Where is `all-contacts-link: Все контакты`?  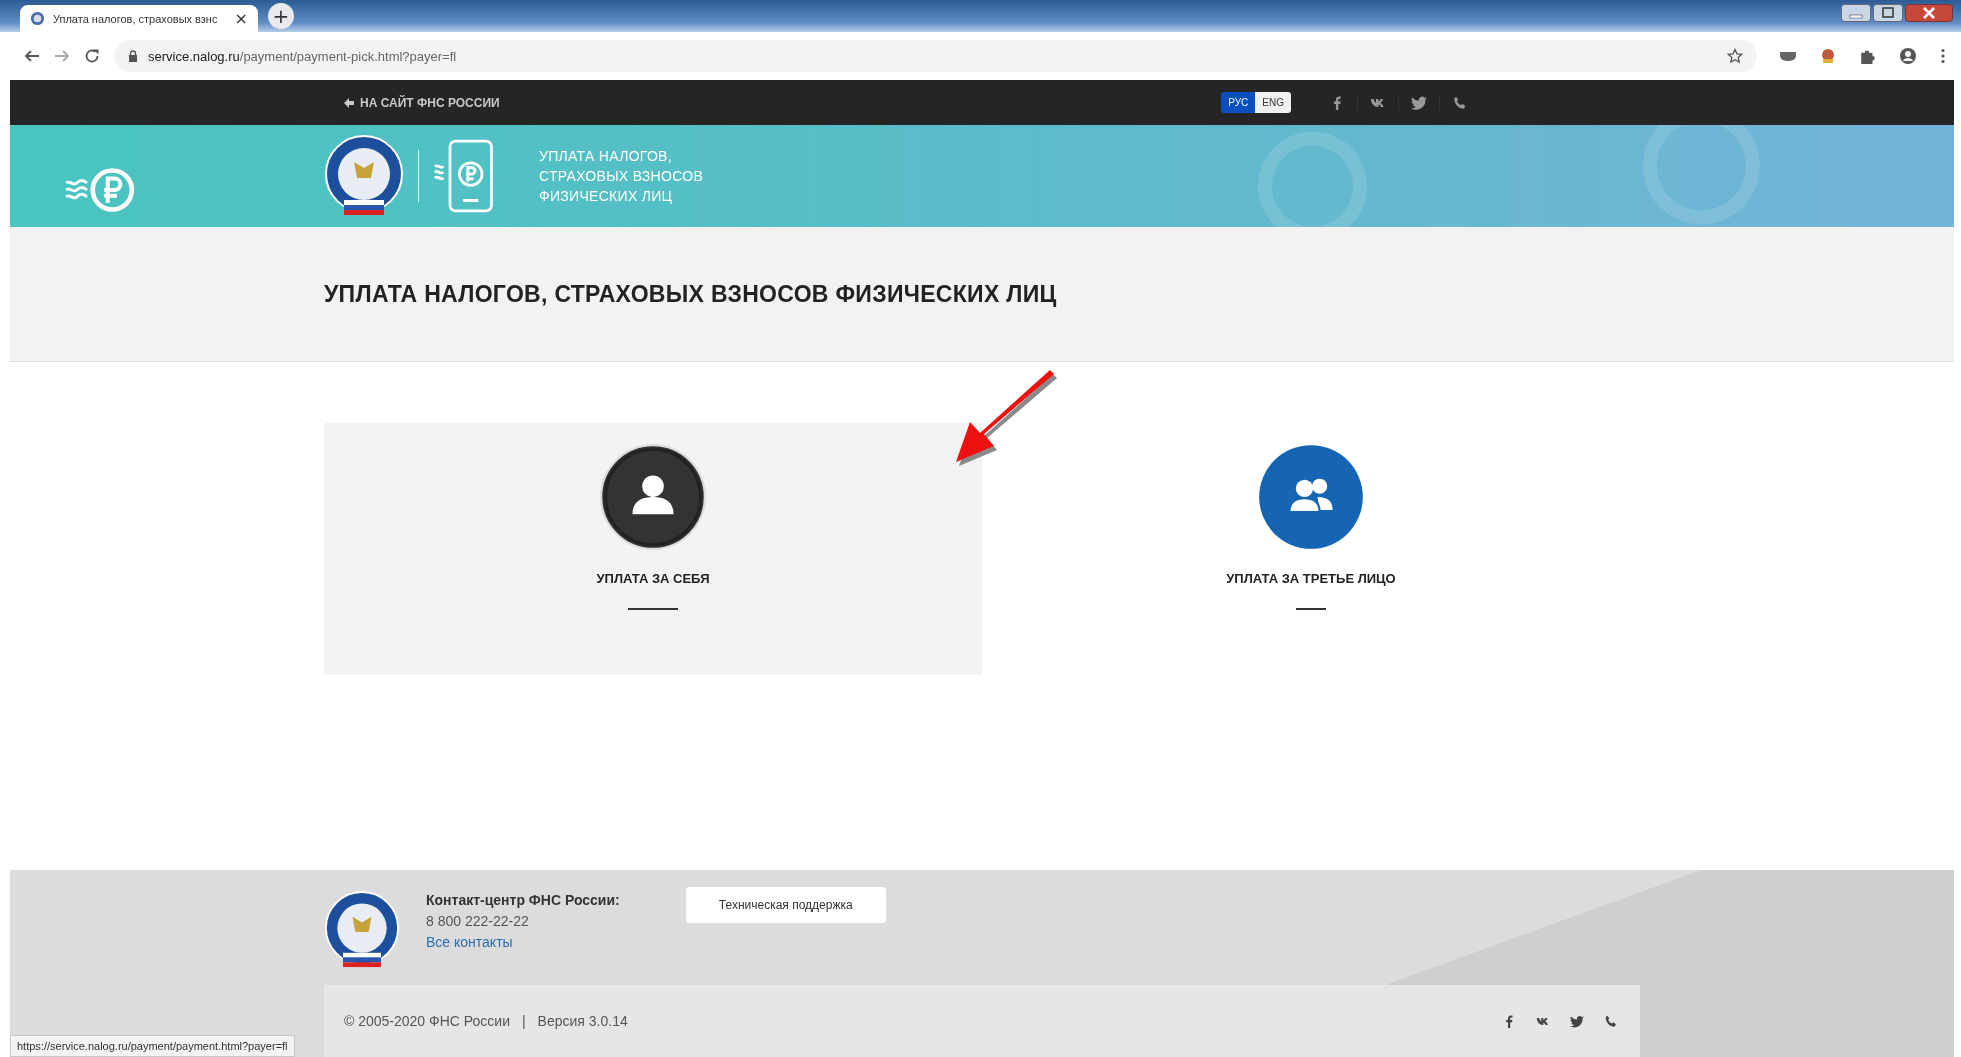 all-contacts-link: Все контакты is located at coordinates (523, 942).